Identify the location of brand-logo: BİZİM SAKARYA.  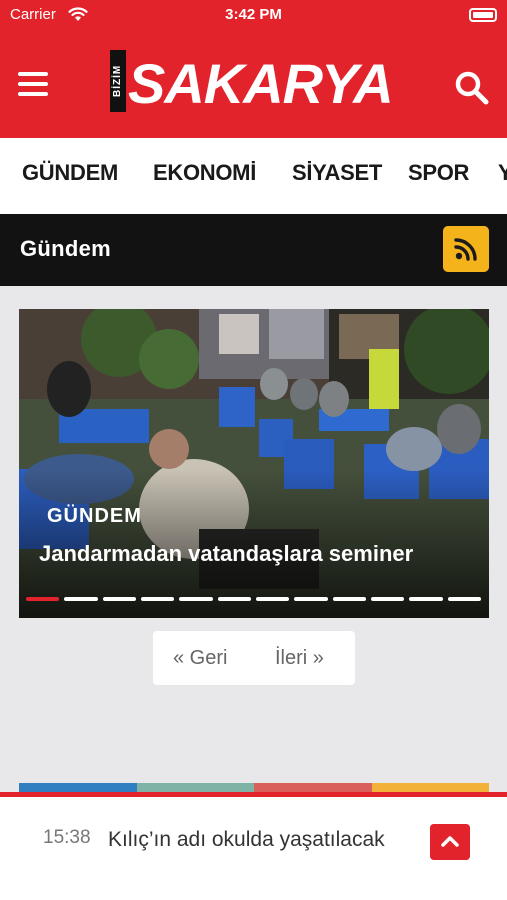
(252, 84).